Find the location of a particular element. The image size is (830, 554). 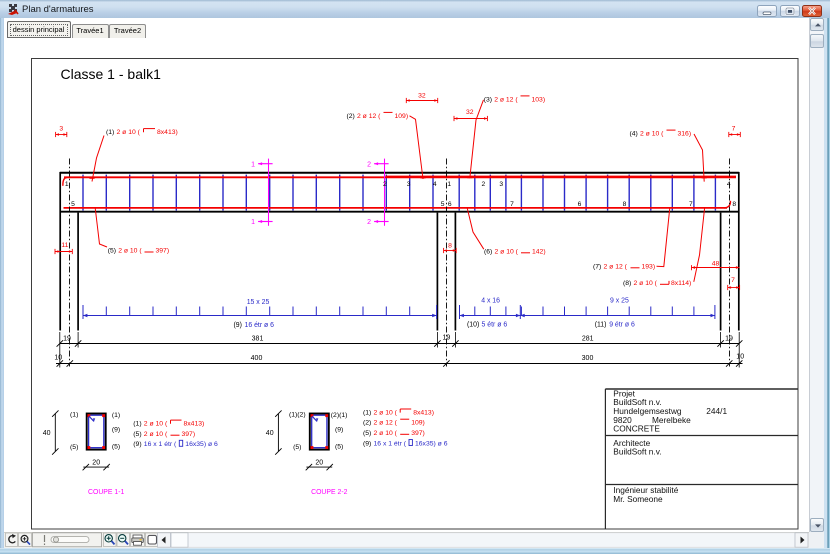

svg-text: 9 étr ø 6 is located at coordinates (622, 325).